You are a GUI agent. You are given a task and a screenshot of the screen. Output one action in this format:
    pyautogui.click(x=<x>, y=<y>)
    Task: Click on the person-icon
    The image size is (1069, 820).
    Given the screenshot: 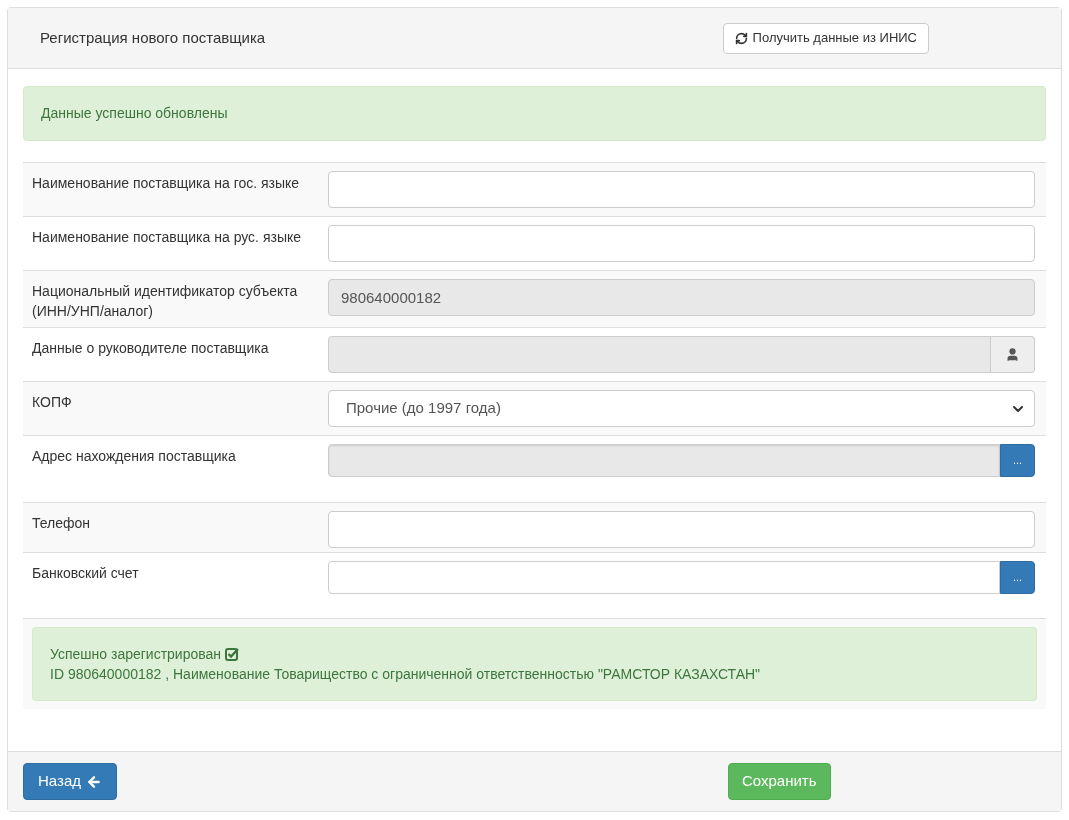 What is the action you would take?
    pyautogui.click(x=1012, y=354)
    